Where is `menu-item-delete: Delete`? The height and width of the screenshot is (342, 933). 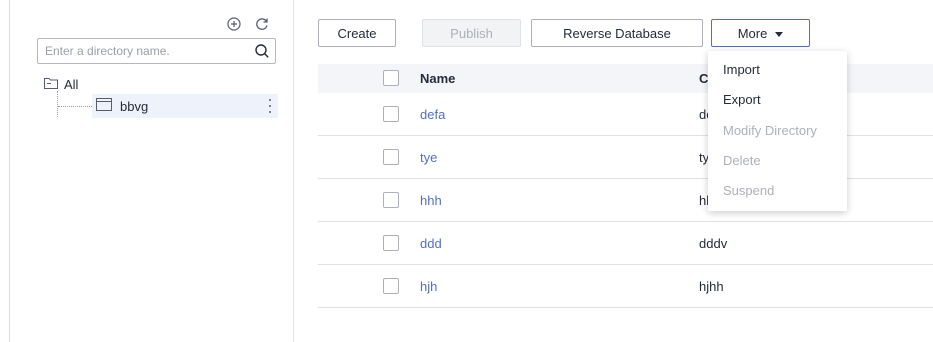
menu-item-delete: Delete is located at coordinates (742, 160).